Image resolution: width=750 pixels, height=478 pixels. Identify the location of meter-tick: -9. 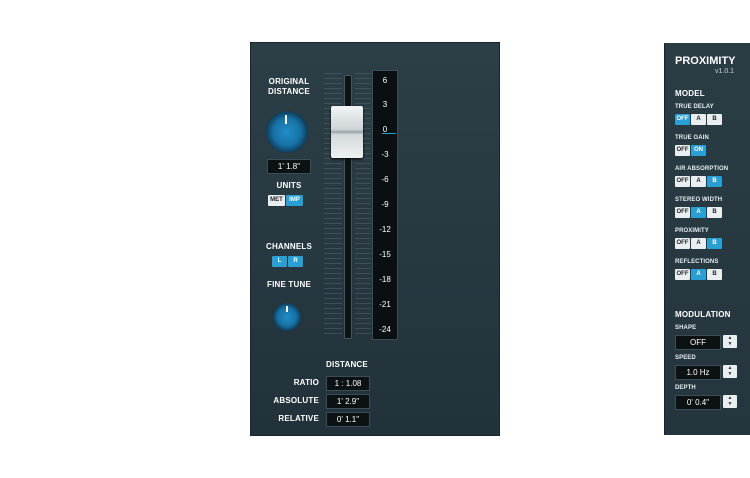
(385, 204).